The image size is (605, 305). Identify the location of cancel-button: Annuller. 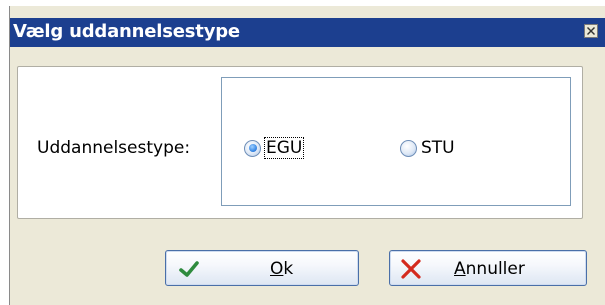
(488, 268).